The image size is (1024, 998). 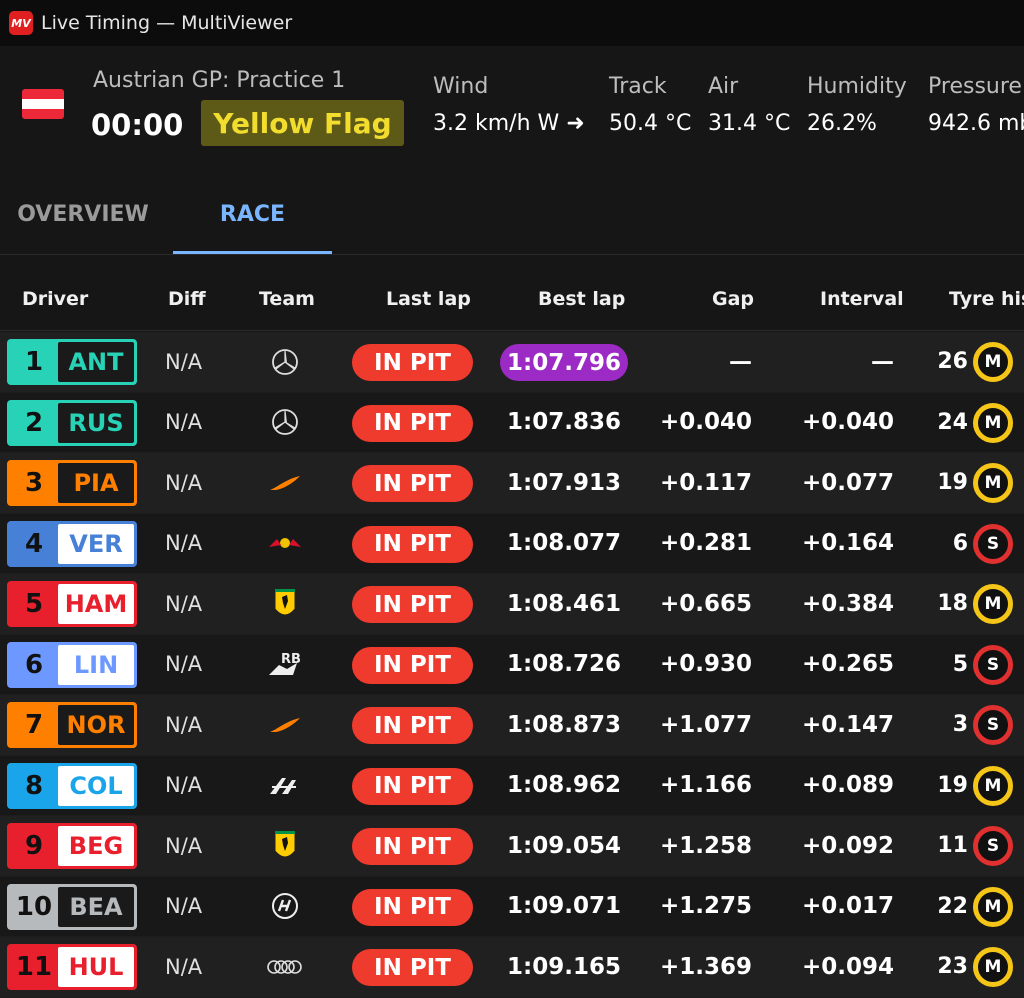 What do you see at coordinates (512, 362) in the screenshot?
I see `table-row: 1 ANT N/A IN PIT 1:07.796 — — 26 M` at bounding box center [512, 362].